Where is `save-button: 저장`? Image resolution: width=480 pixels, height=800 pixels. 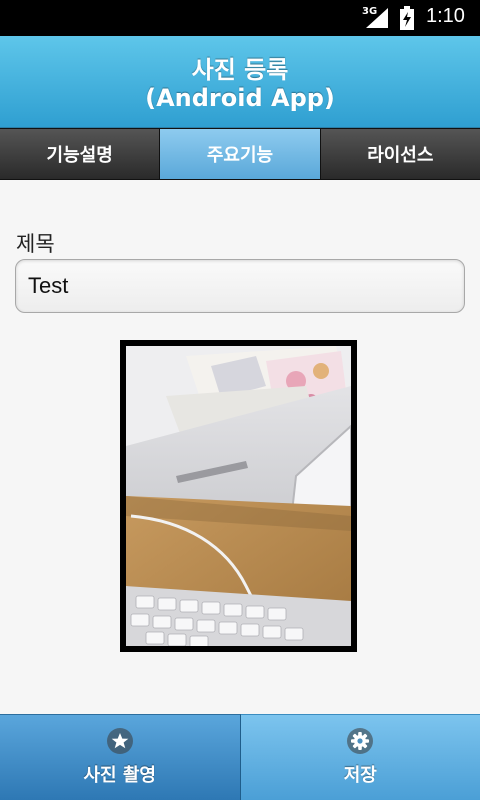 save-button: 저장 is located at coordinates (360, 757).